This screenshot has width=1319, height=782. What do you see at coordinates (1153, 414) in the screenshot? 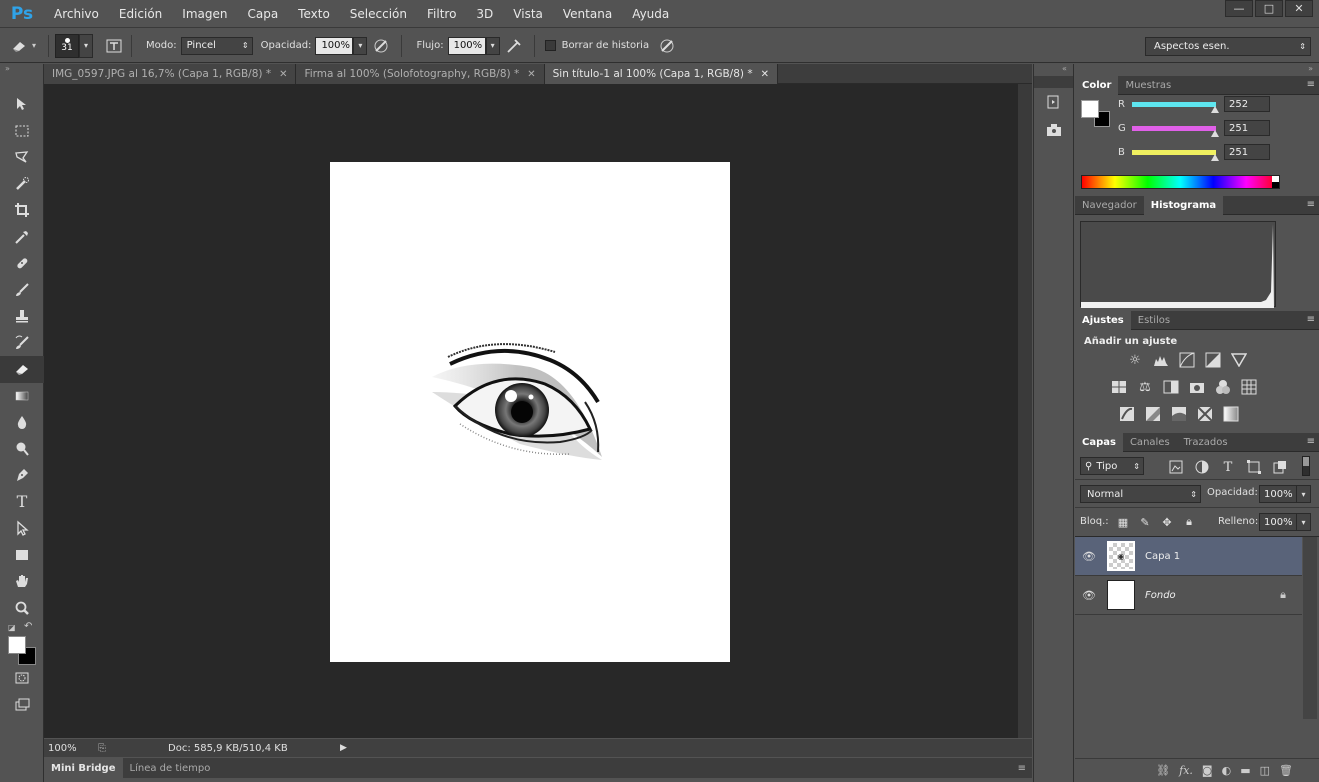
I see `posterize-icon` at bounding box center [1153, 414].